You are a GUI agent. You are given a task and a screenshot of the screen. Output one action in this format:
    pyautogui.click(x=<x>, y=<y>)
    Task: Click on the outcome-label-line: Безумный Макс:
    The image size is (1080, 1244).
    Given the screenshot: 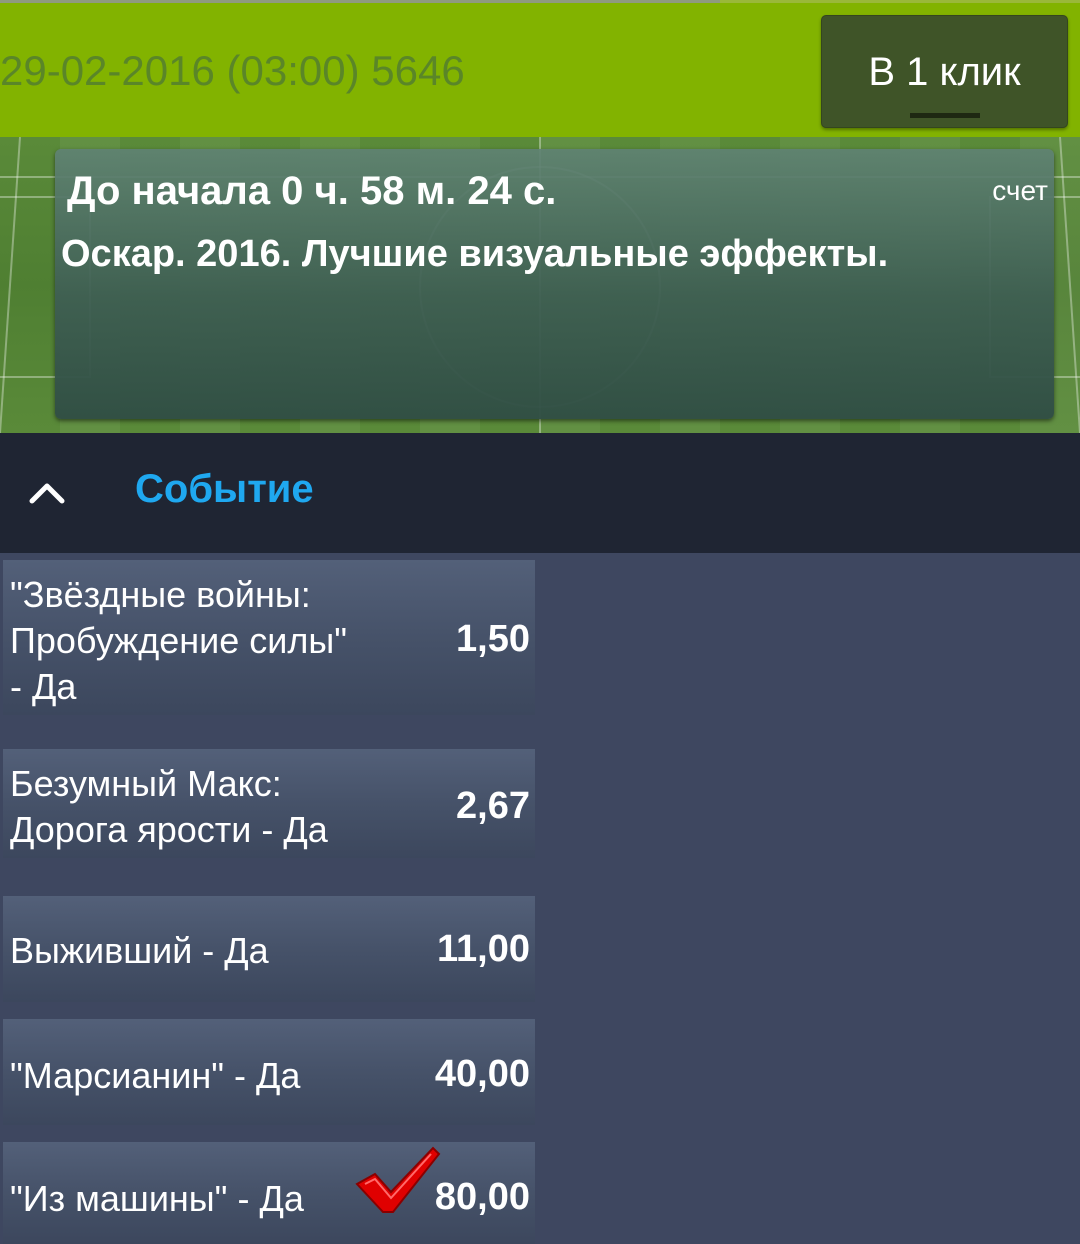 What is the action you would take?
    pyautogui.click(x=146, y=783)
    